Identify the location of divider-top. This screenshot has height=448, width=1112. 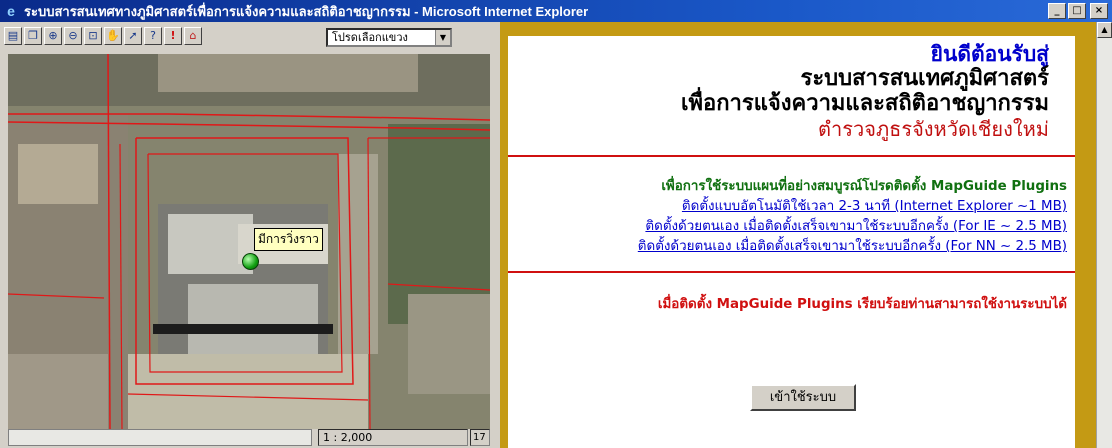
(791, 155).